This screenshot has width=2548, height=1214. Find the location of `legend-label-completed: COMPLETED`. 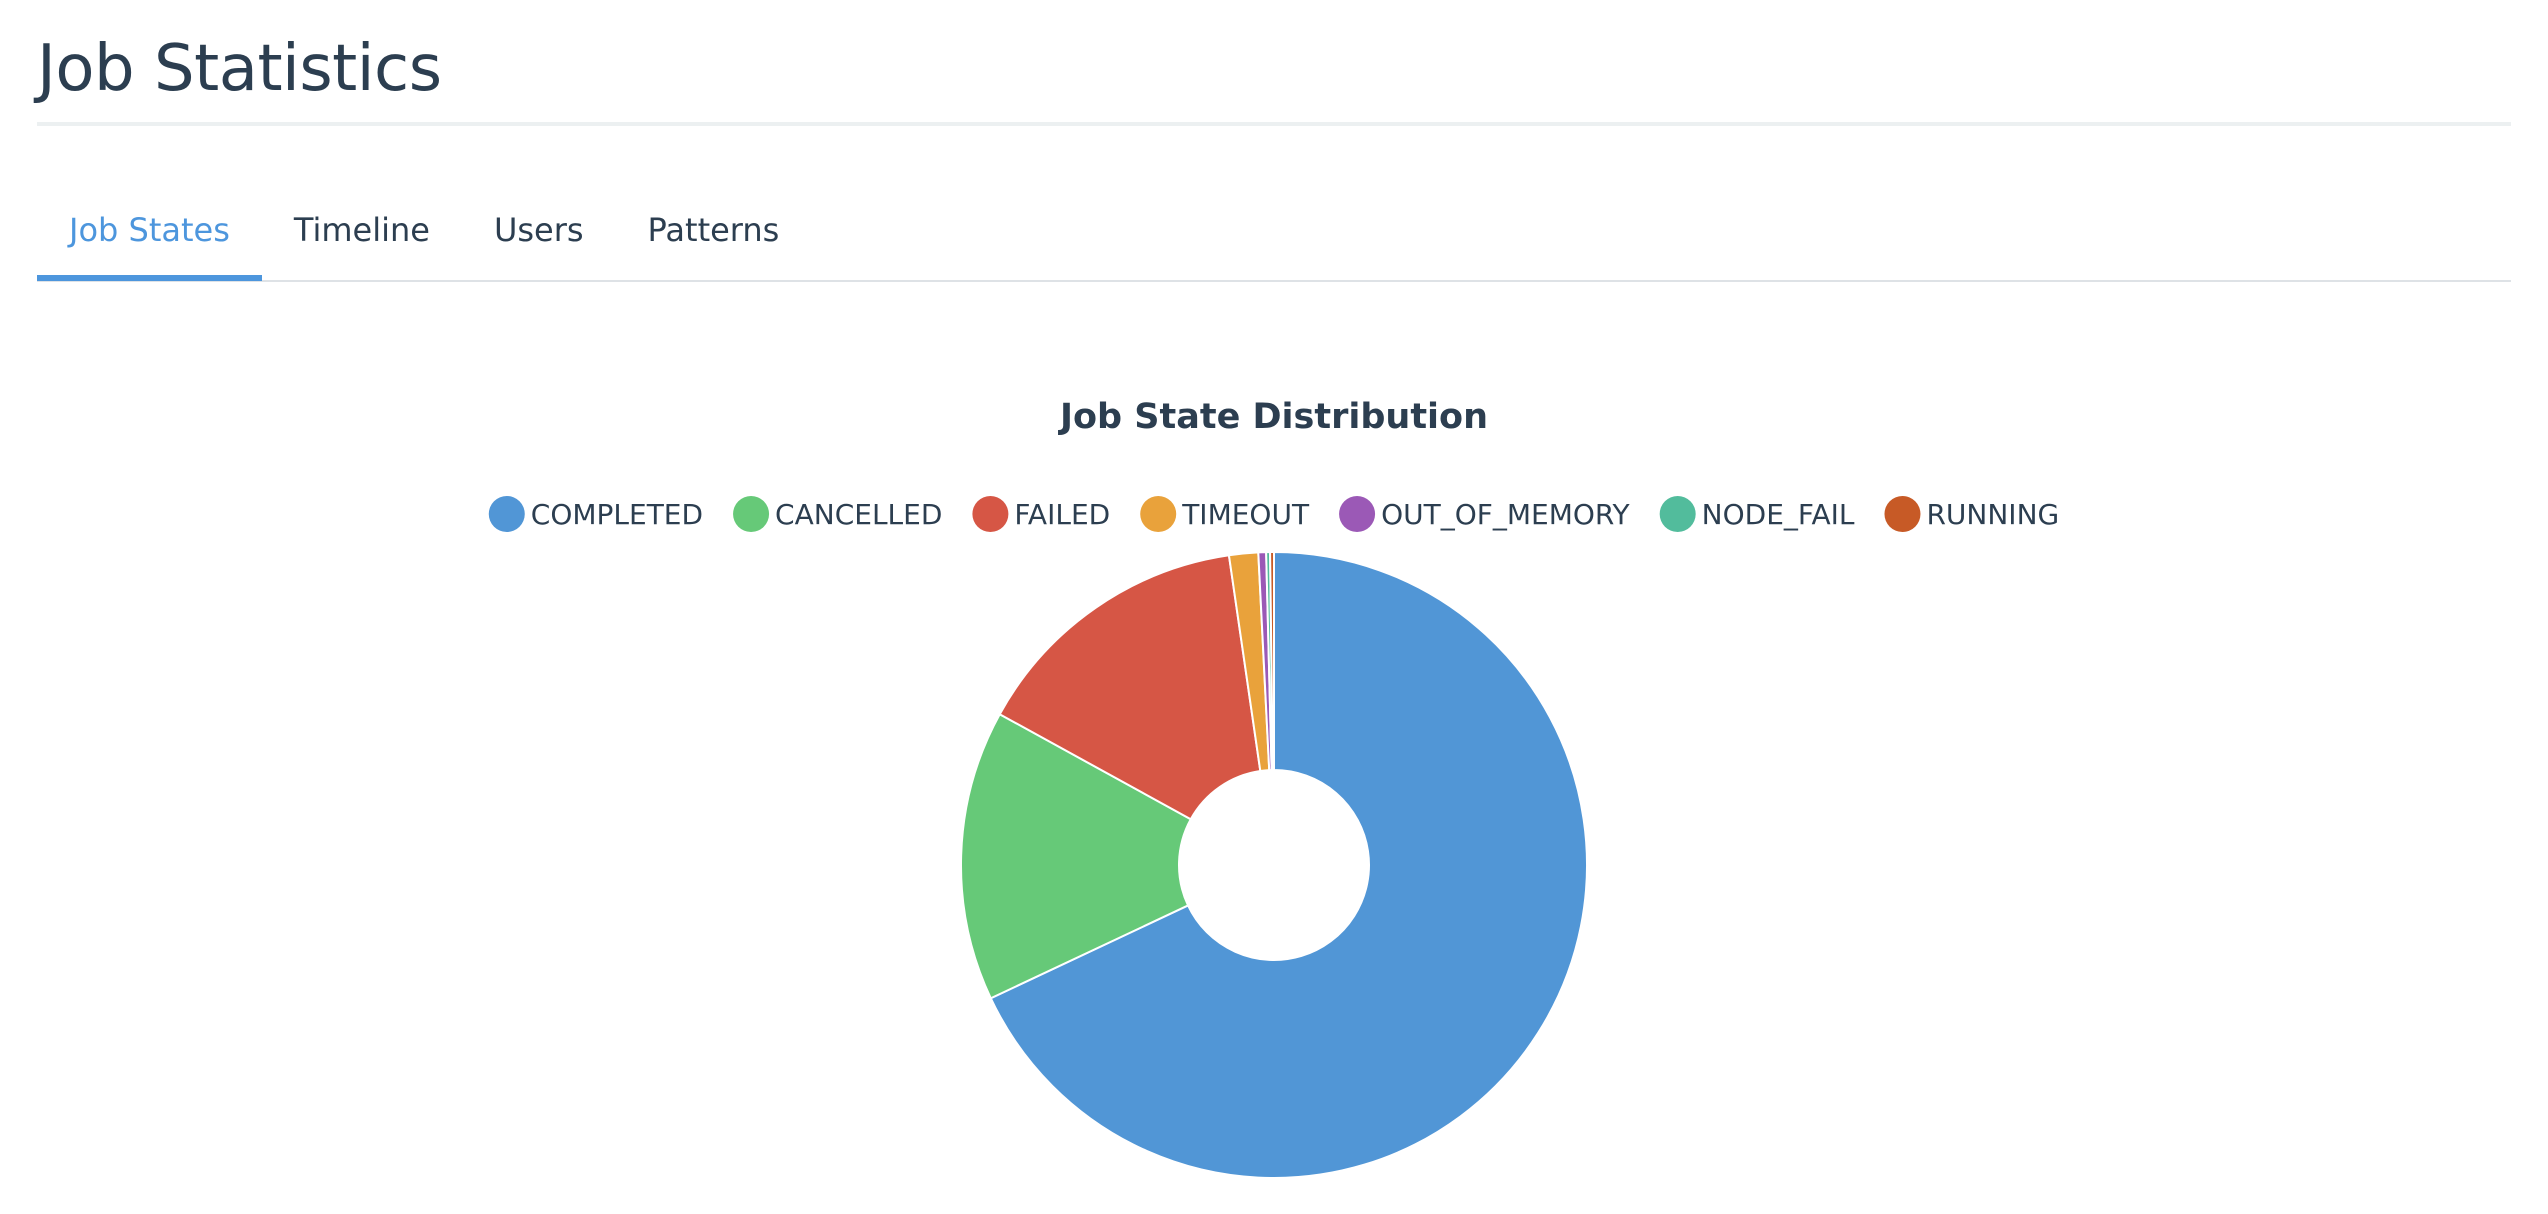

legend-label-completed: COMPLETED is located at coordinates (617, 514).